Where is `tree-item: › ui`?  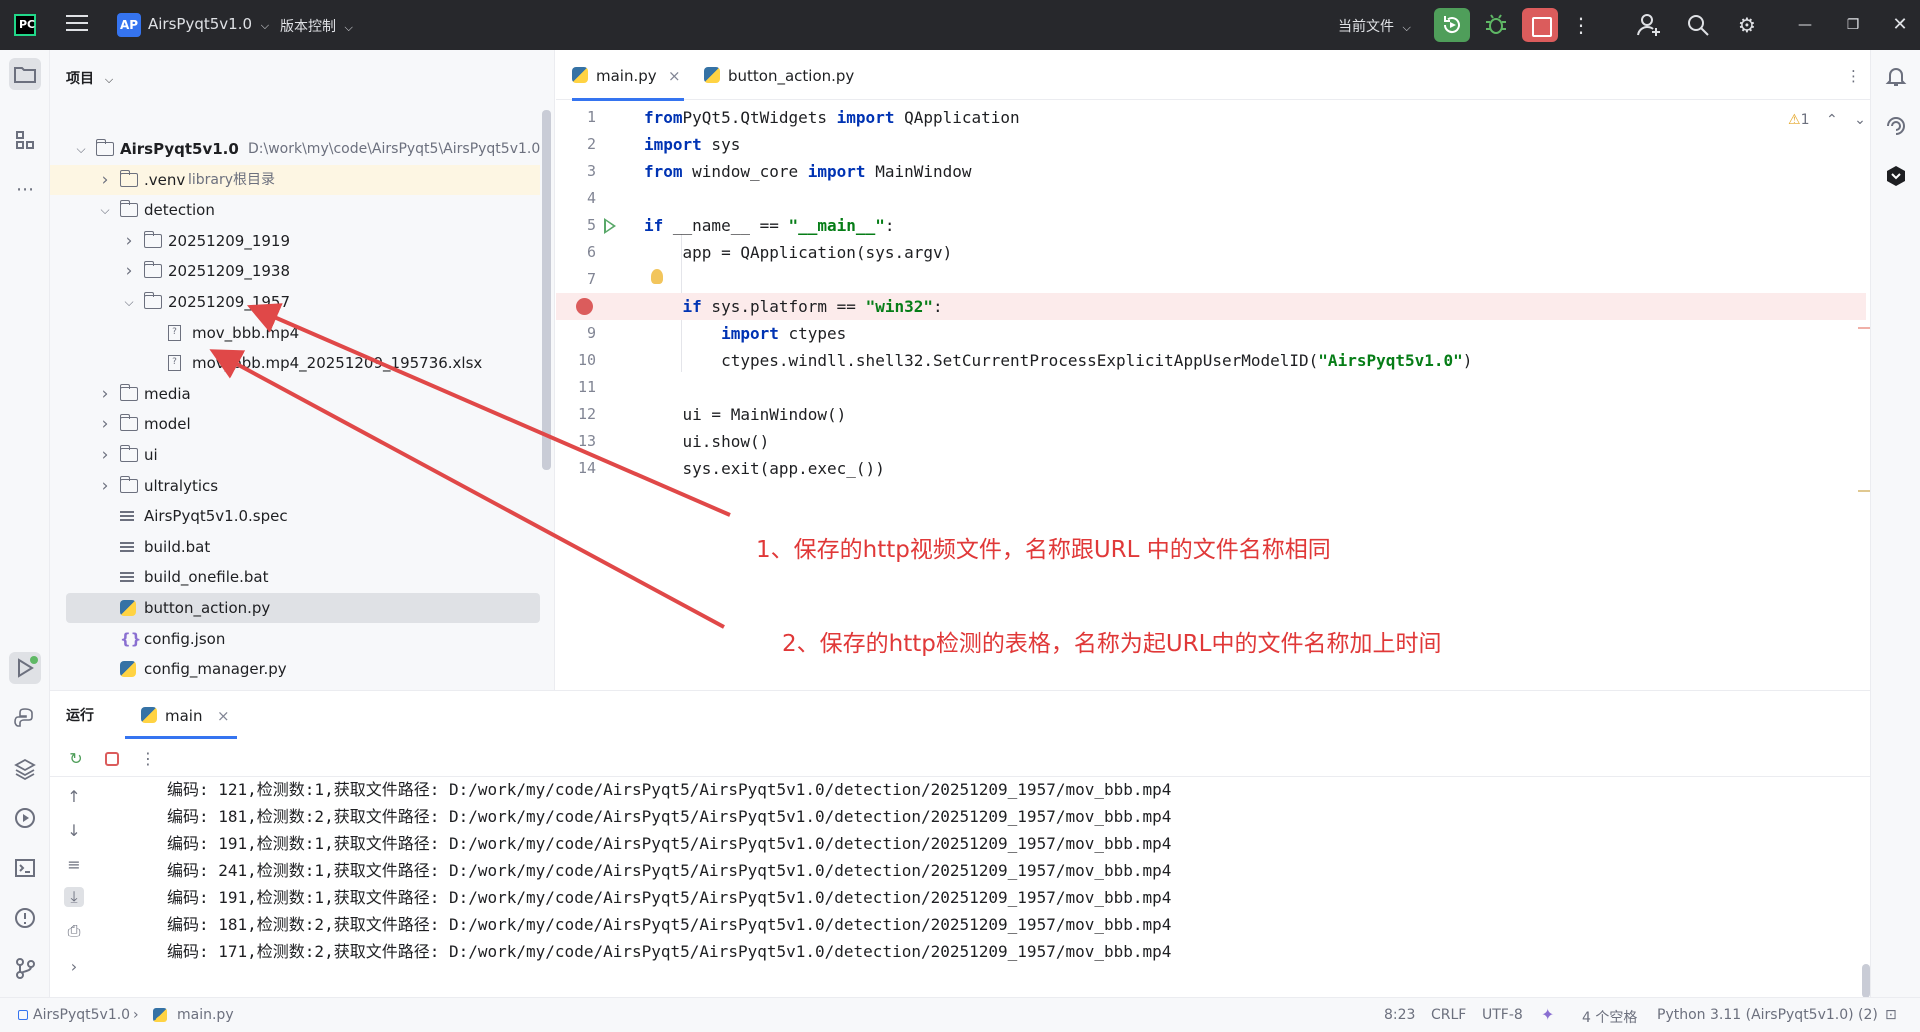
tree-item: › ui is located at coordinates (295, 455).